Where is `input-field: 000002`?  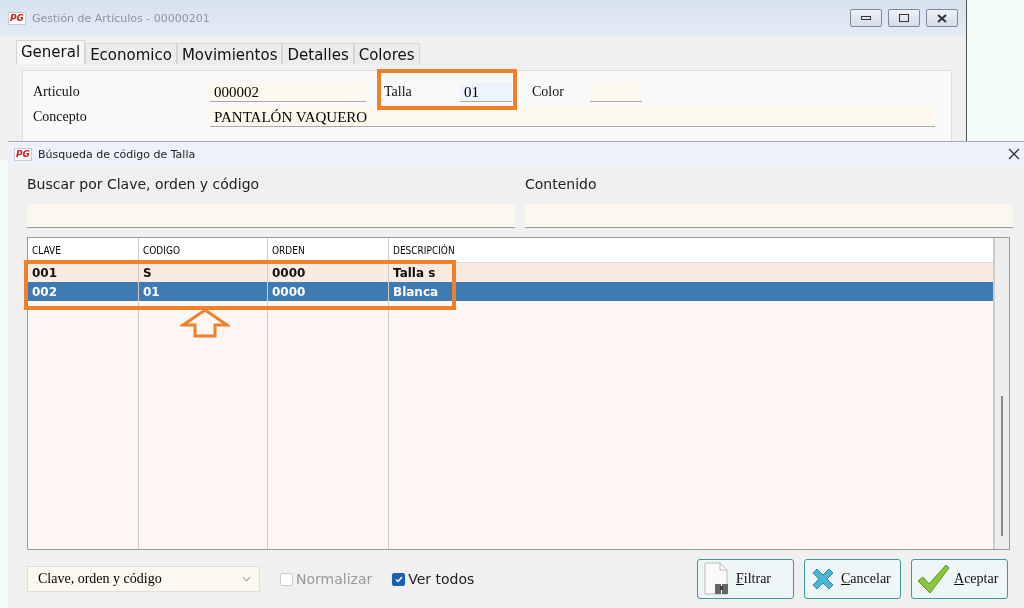
input-field: 000002 is located at coordinates (288, 91).